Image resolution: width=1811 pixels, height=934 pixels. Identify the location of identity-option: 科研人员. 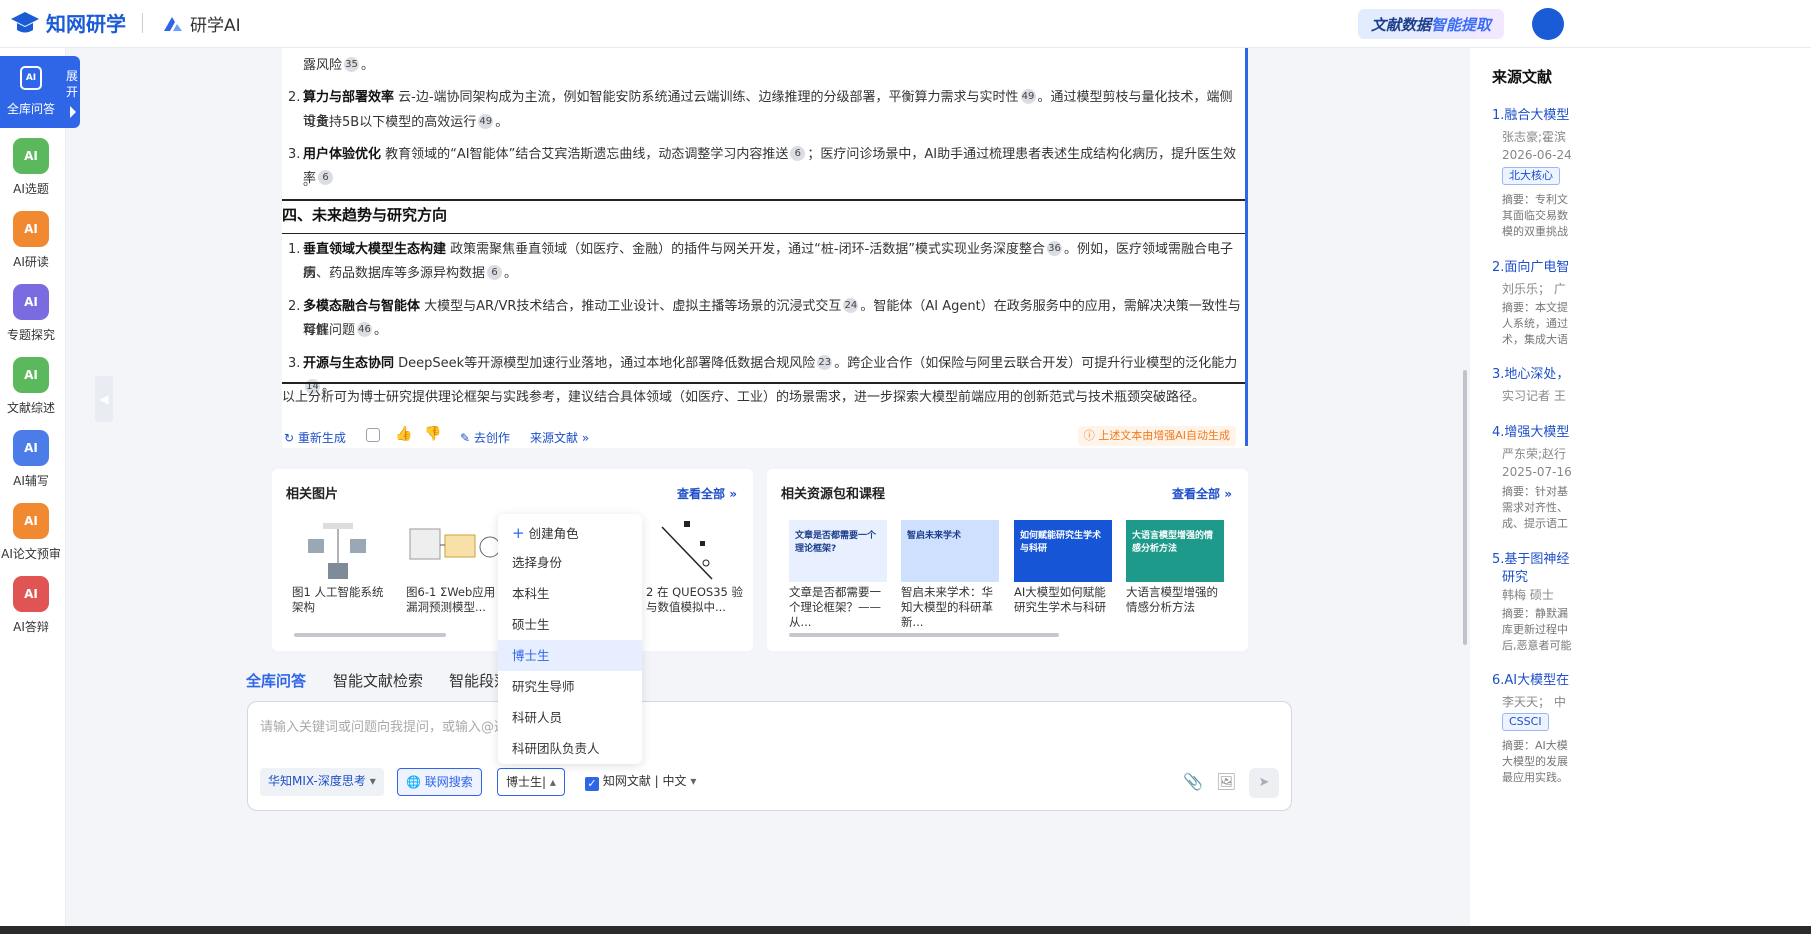
(570, 717).